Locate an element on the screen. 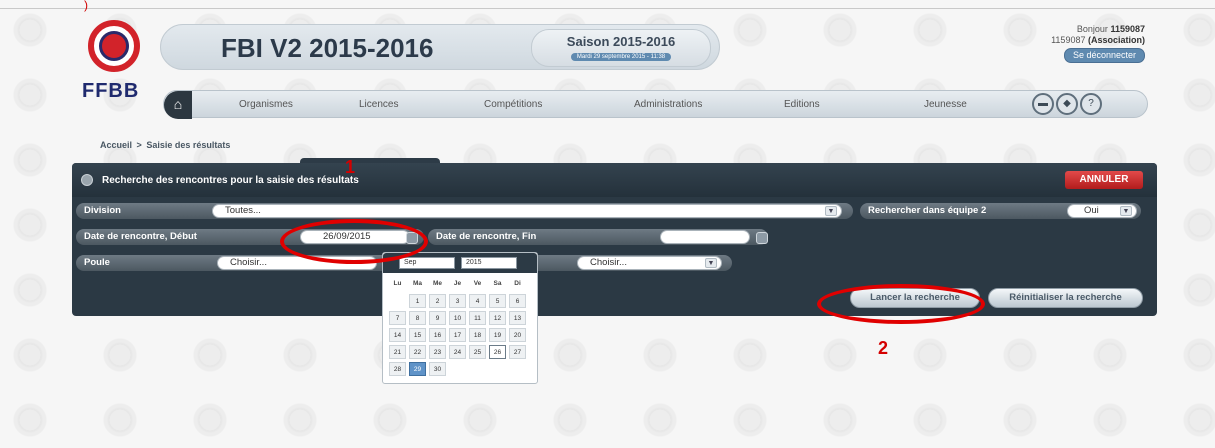  day-cell: 20 is located at coordinates (517, 335).